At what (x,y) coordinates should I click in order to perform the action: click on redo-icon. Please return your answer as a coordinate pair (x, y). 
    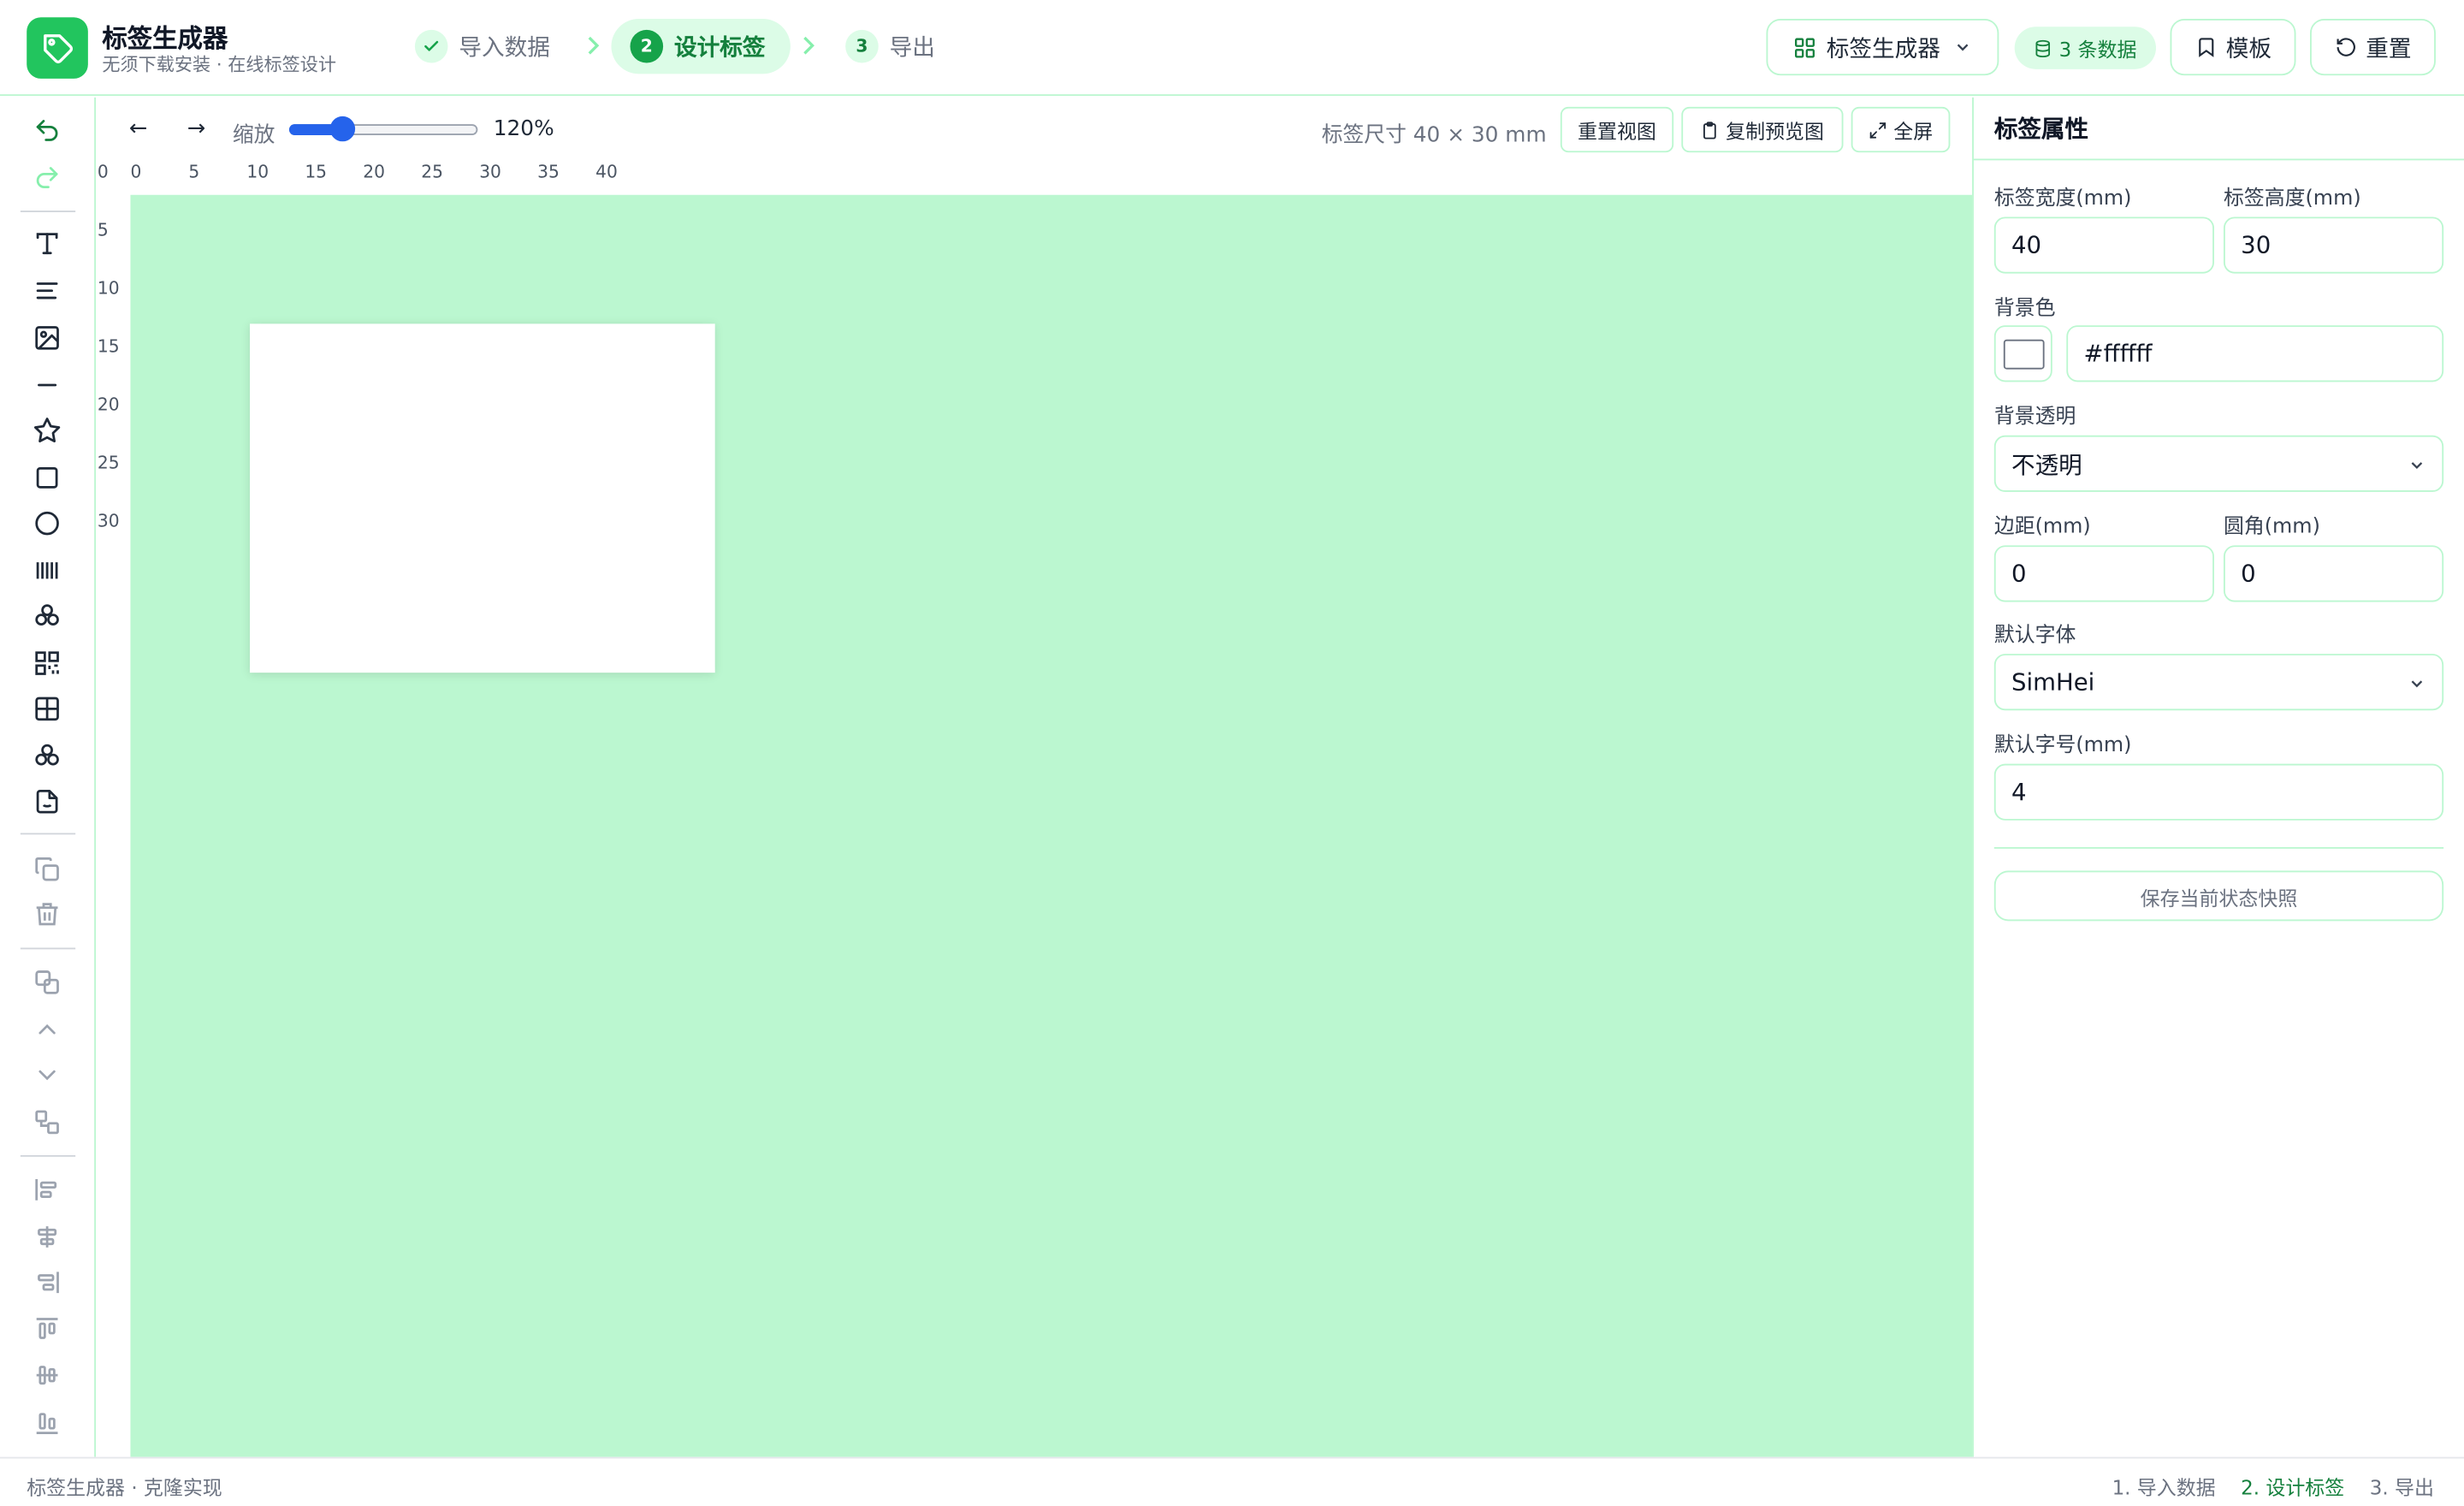
    Looking at the image, I should click on (47, 177).